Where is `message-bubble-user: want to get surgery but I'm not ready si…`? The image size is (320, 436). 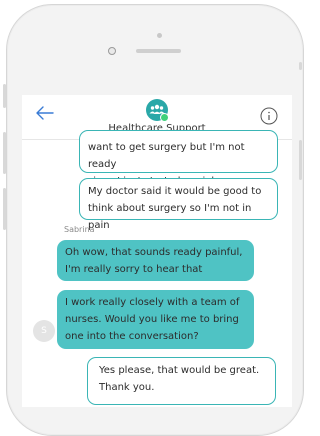
message-bubble-user: want to get surgery but I'm not ready si… is located at coordinates (178, 158).